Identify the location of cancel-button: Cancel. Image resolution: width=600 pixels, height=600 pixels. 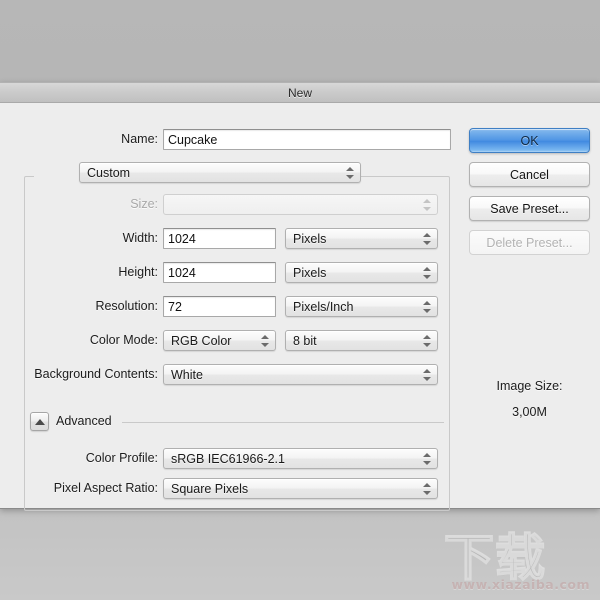
(529, 174).